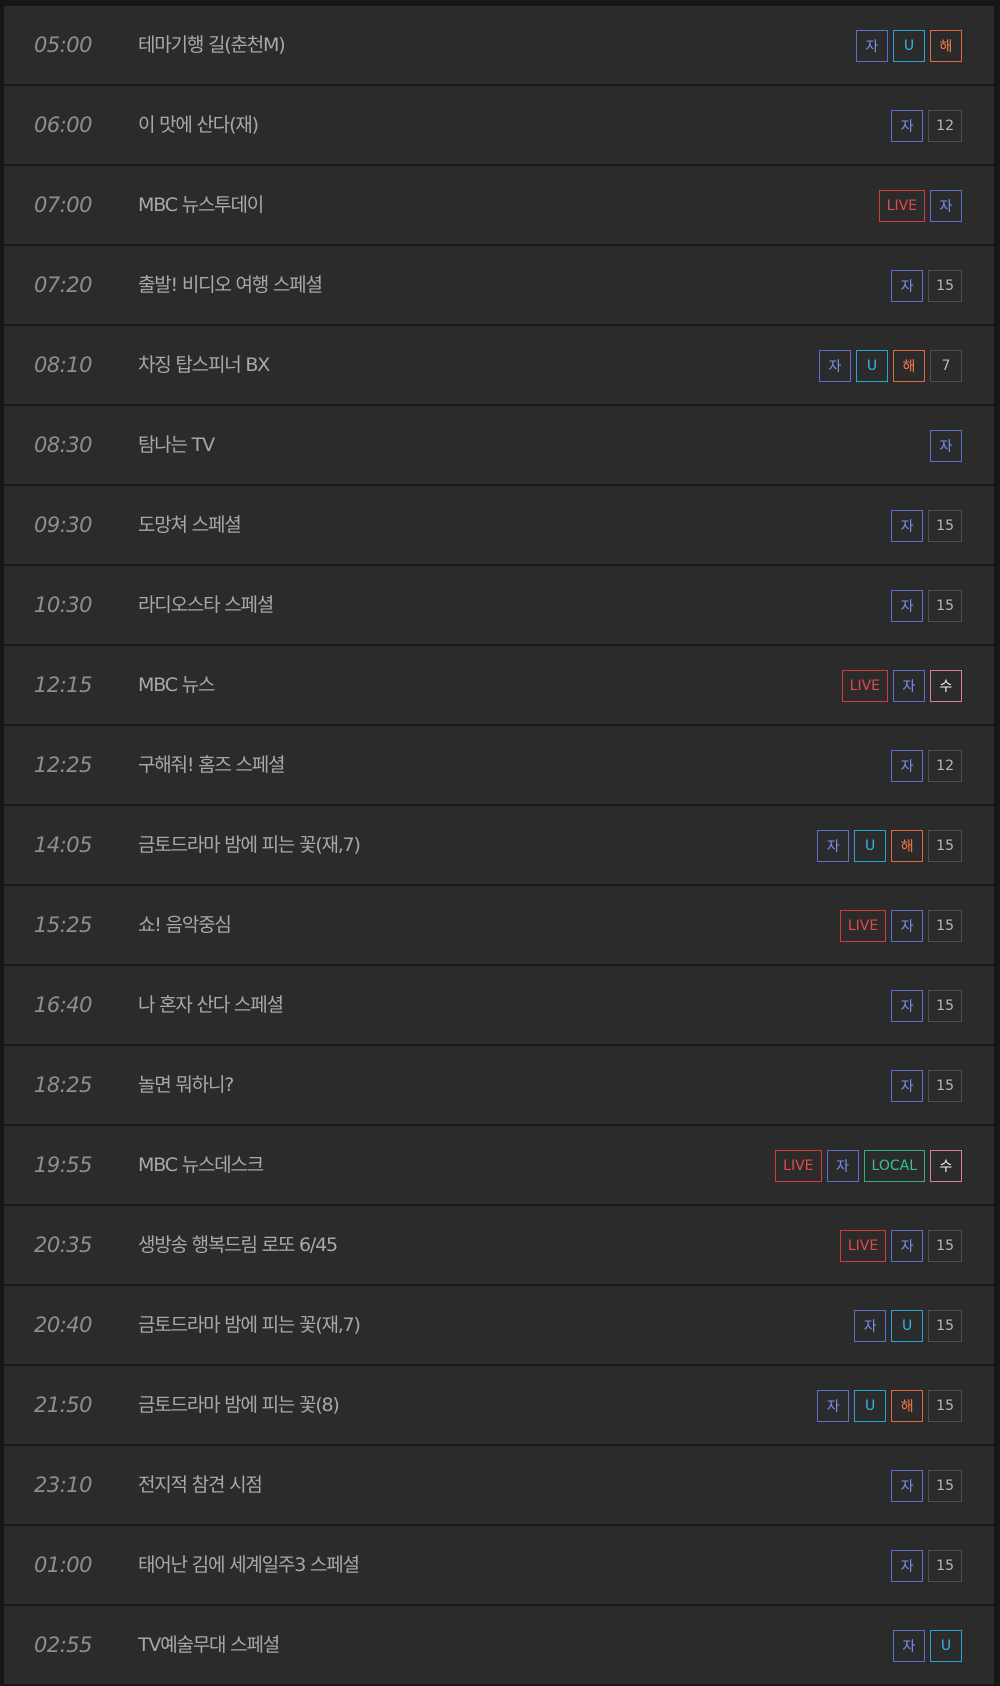 This screenshot has height=1686, width=1000. I want to click on broadcast-time: 18:25, so click(63, 1085).